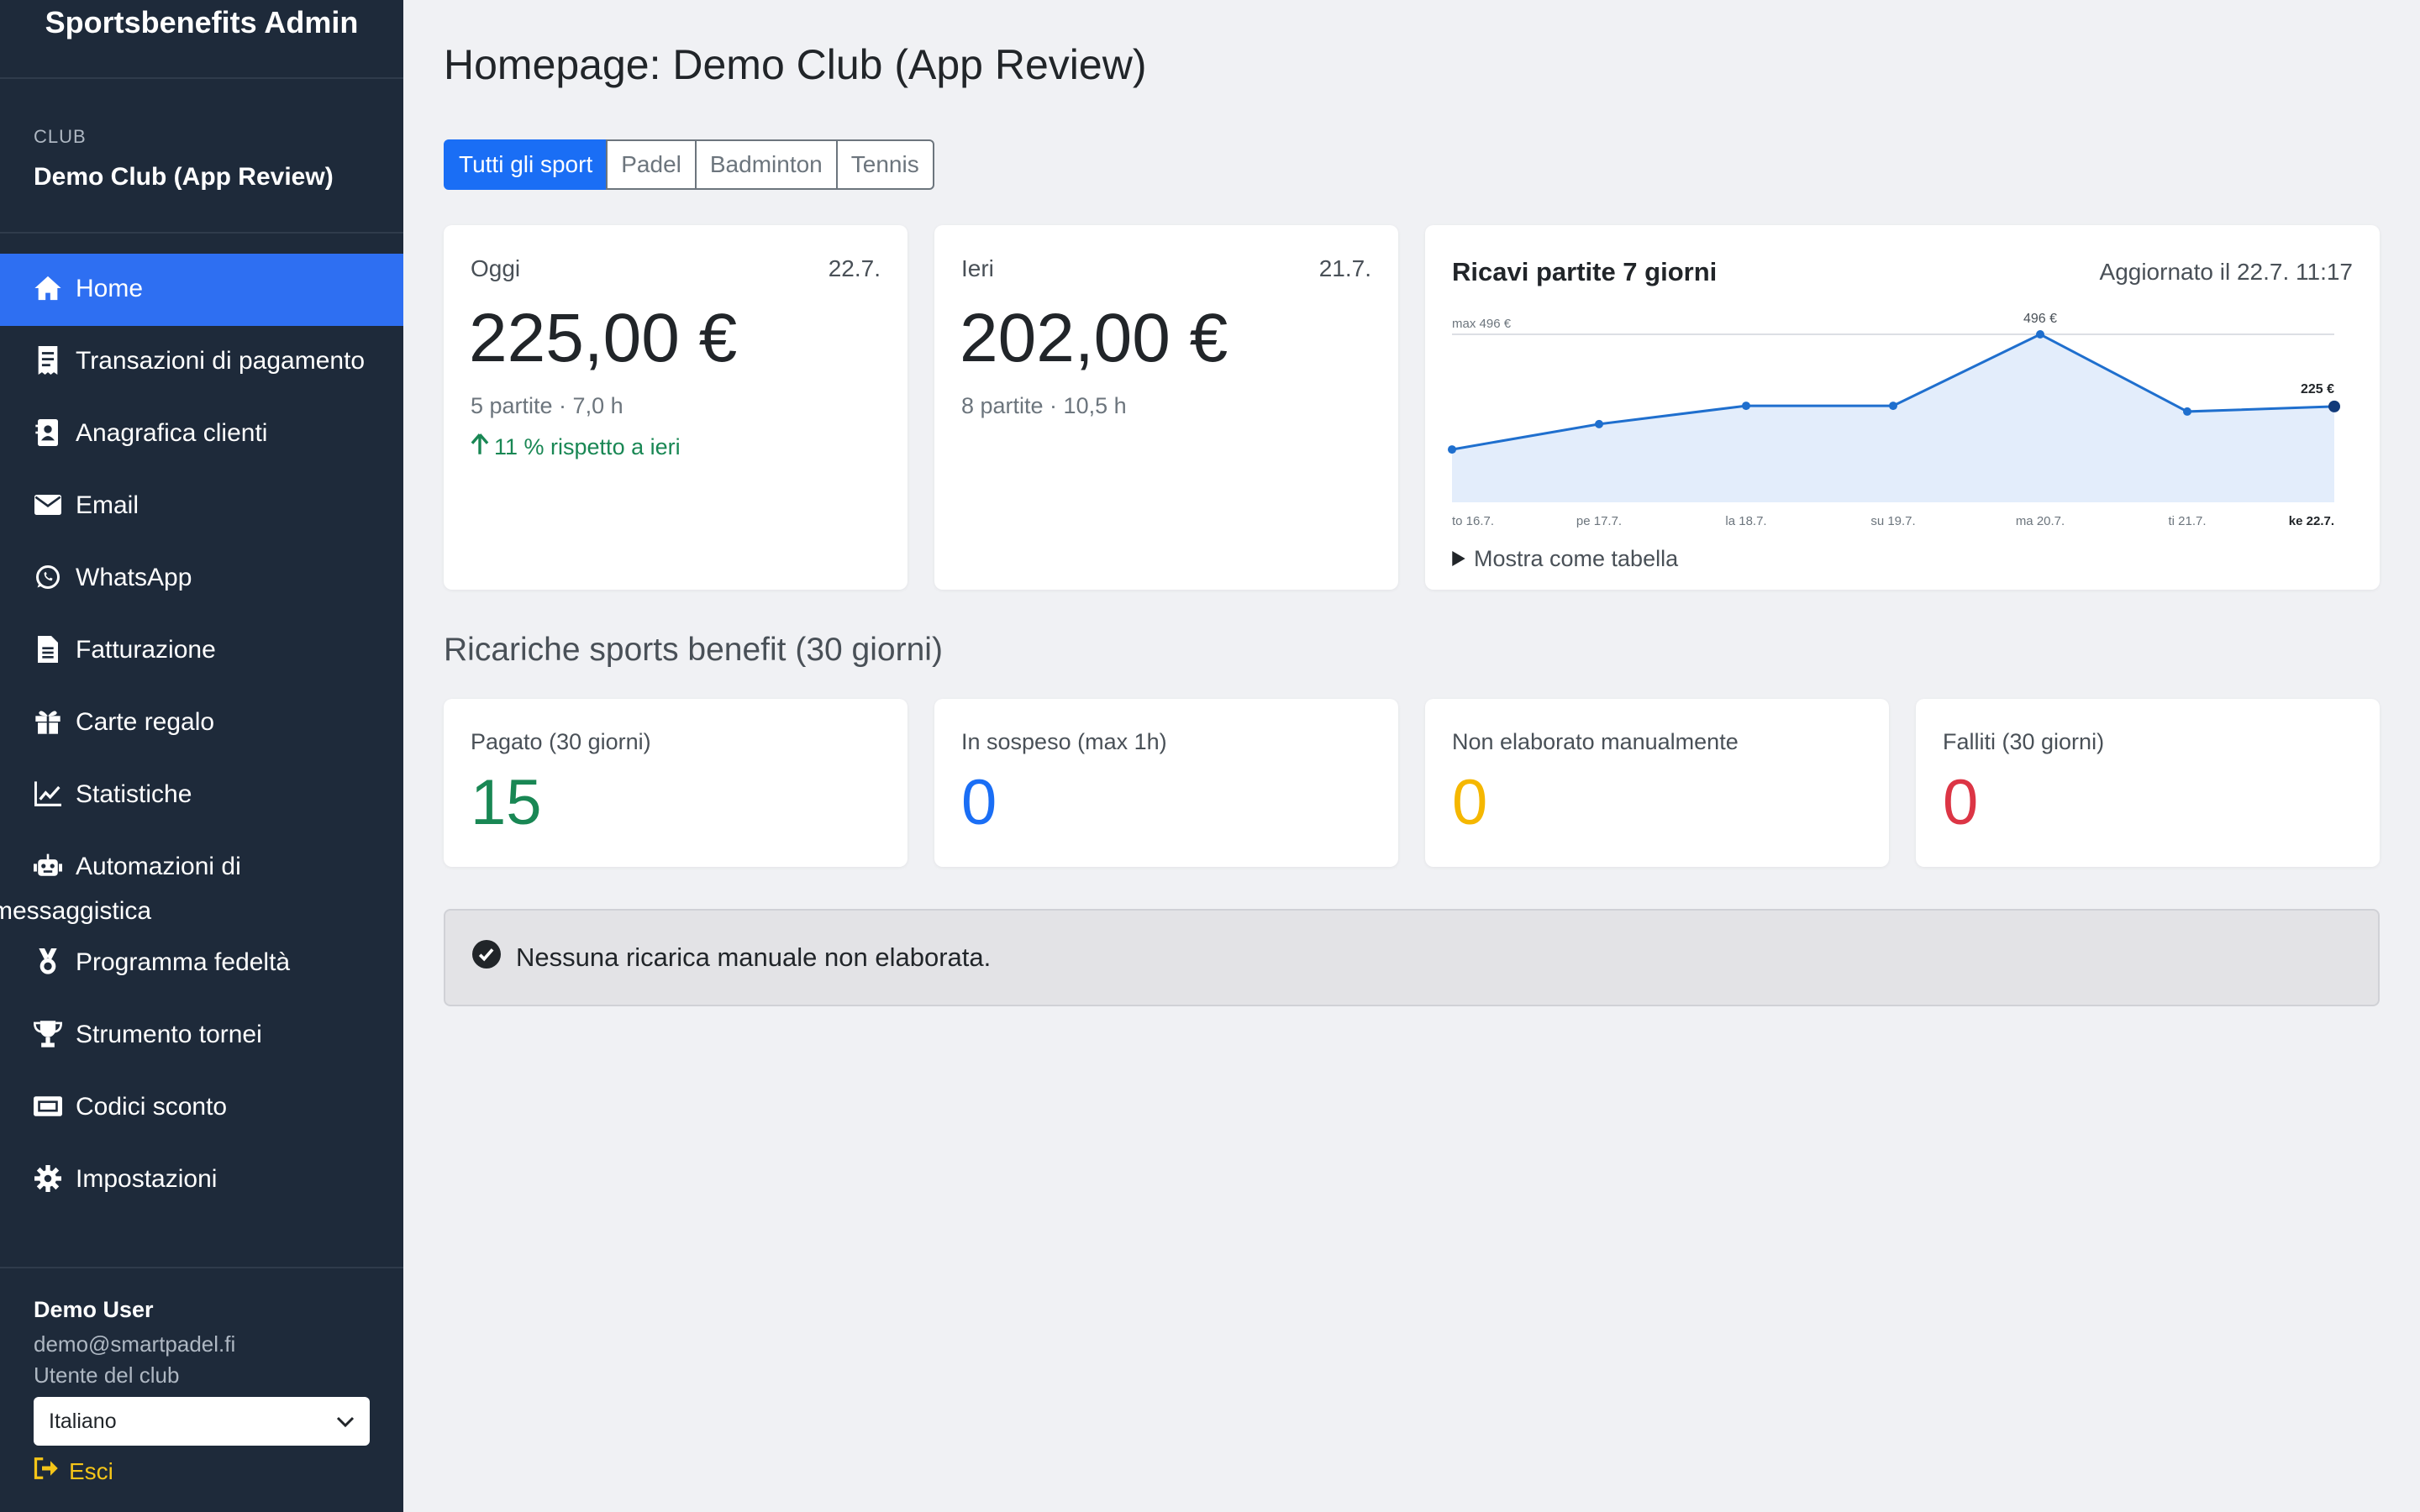  Describe the element at coordinates (202, 1036) in the screenshot. I see `sidebar-item-strumento-tornei: Strumento tornei` at that location.